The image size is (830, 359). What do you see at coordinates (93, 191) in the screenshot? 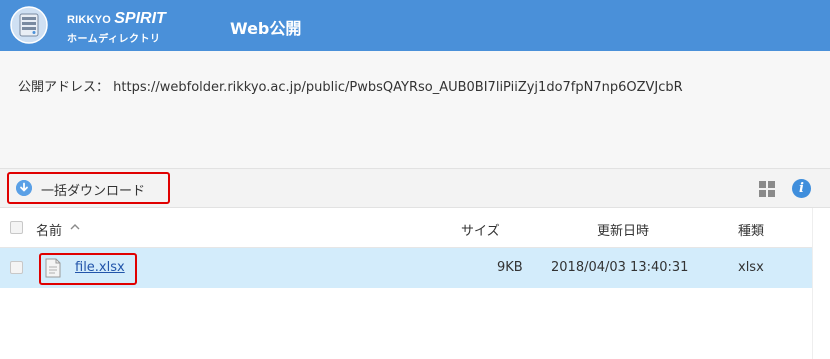
I see `bulk-download-label: 一括ダウンロード` at bounding box center [93, 191].